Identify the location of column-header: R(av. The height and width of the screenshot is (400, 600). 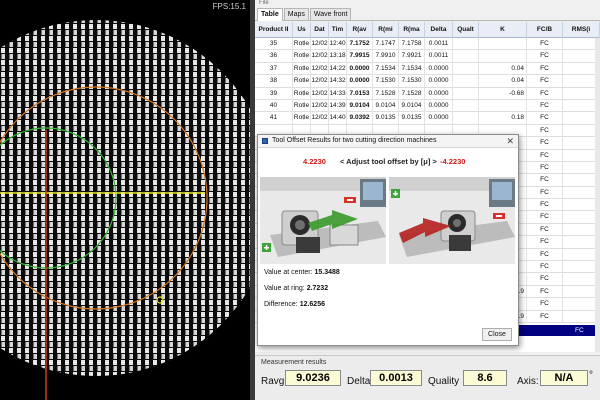
(360, 30).